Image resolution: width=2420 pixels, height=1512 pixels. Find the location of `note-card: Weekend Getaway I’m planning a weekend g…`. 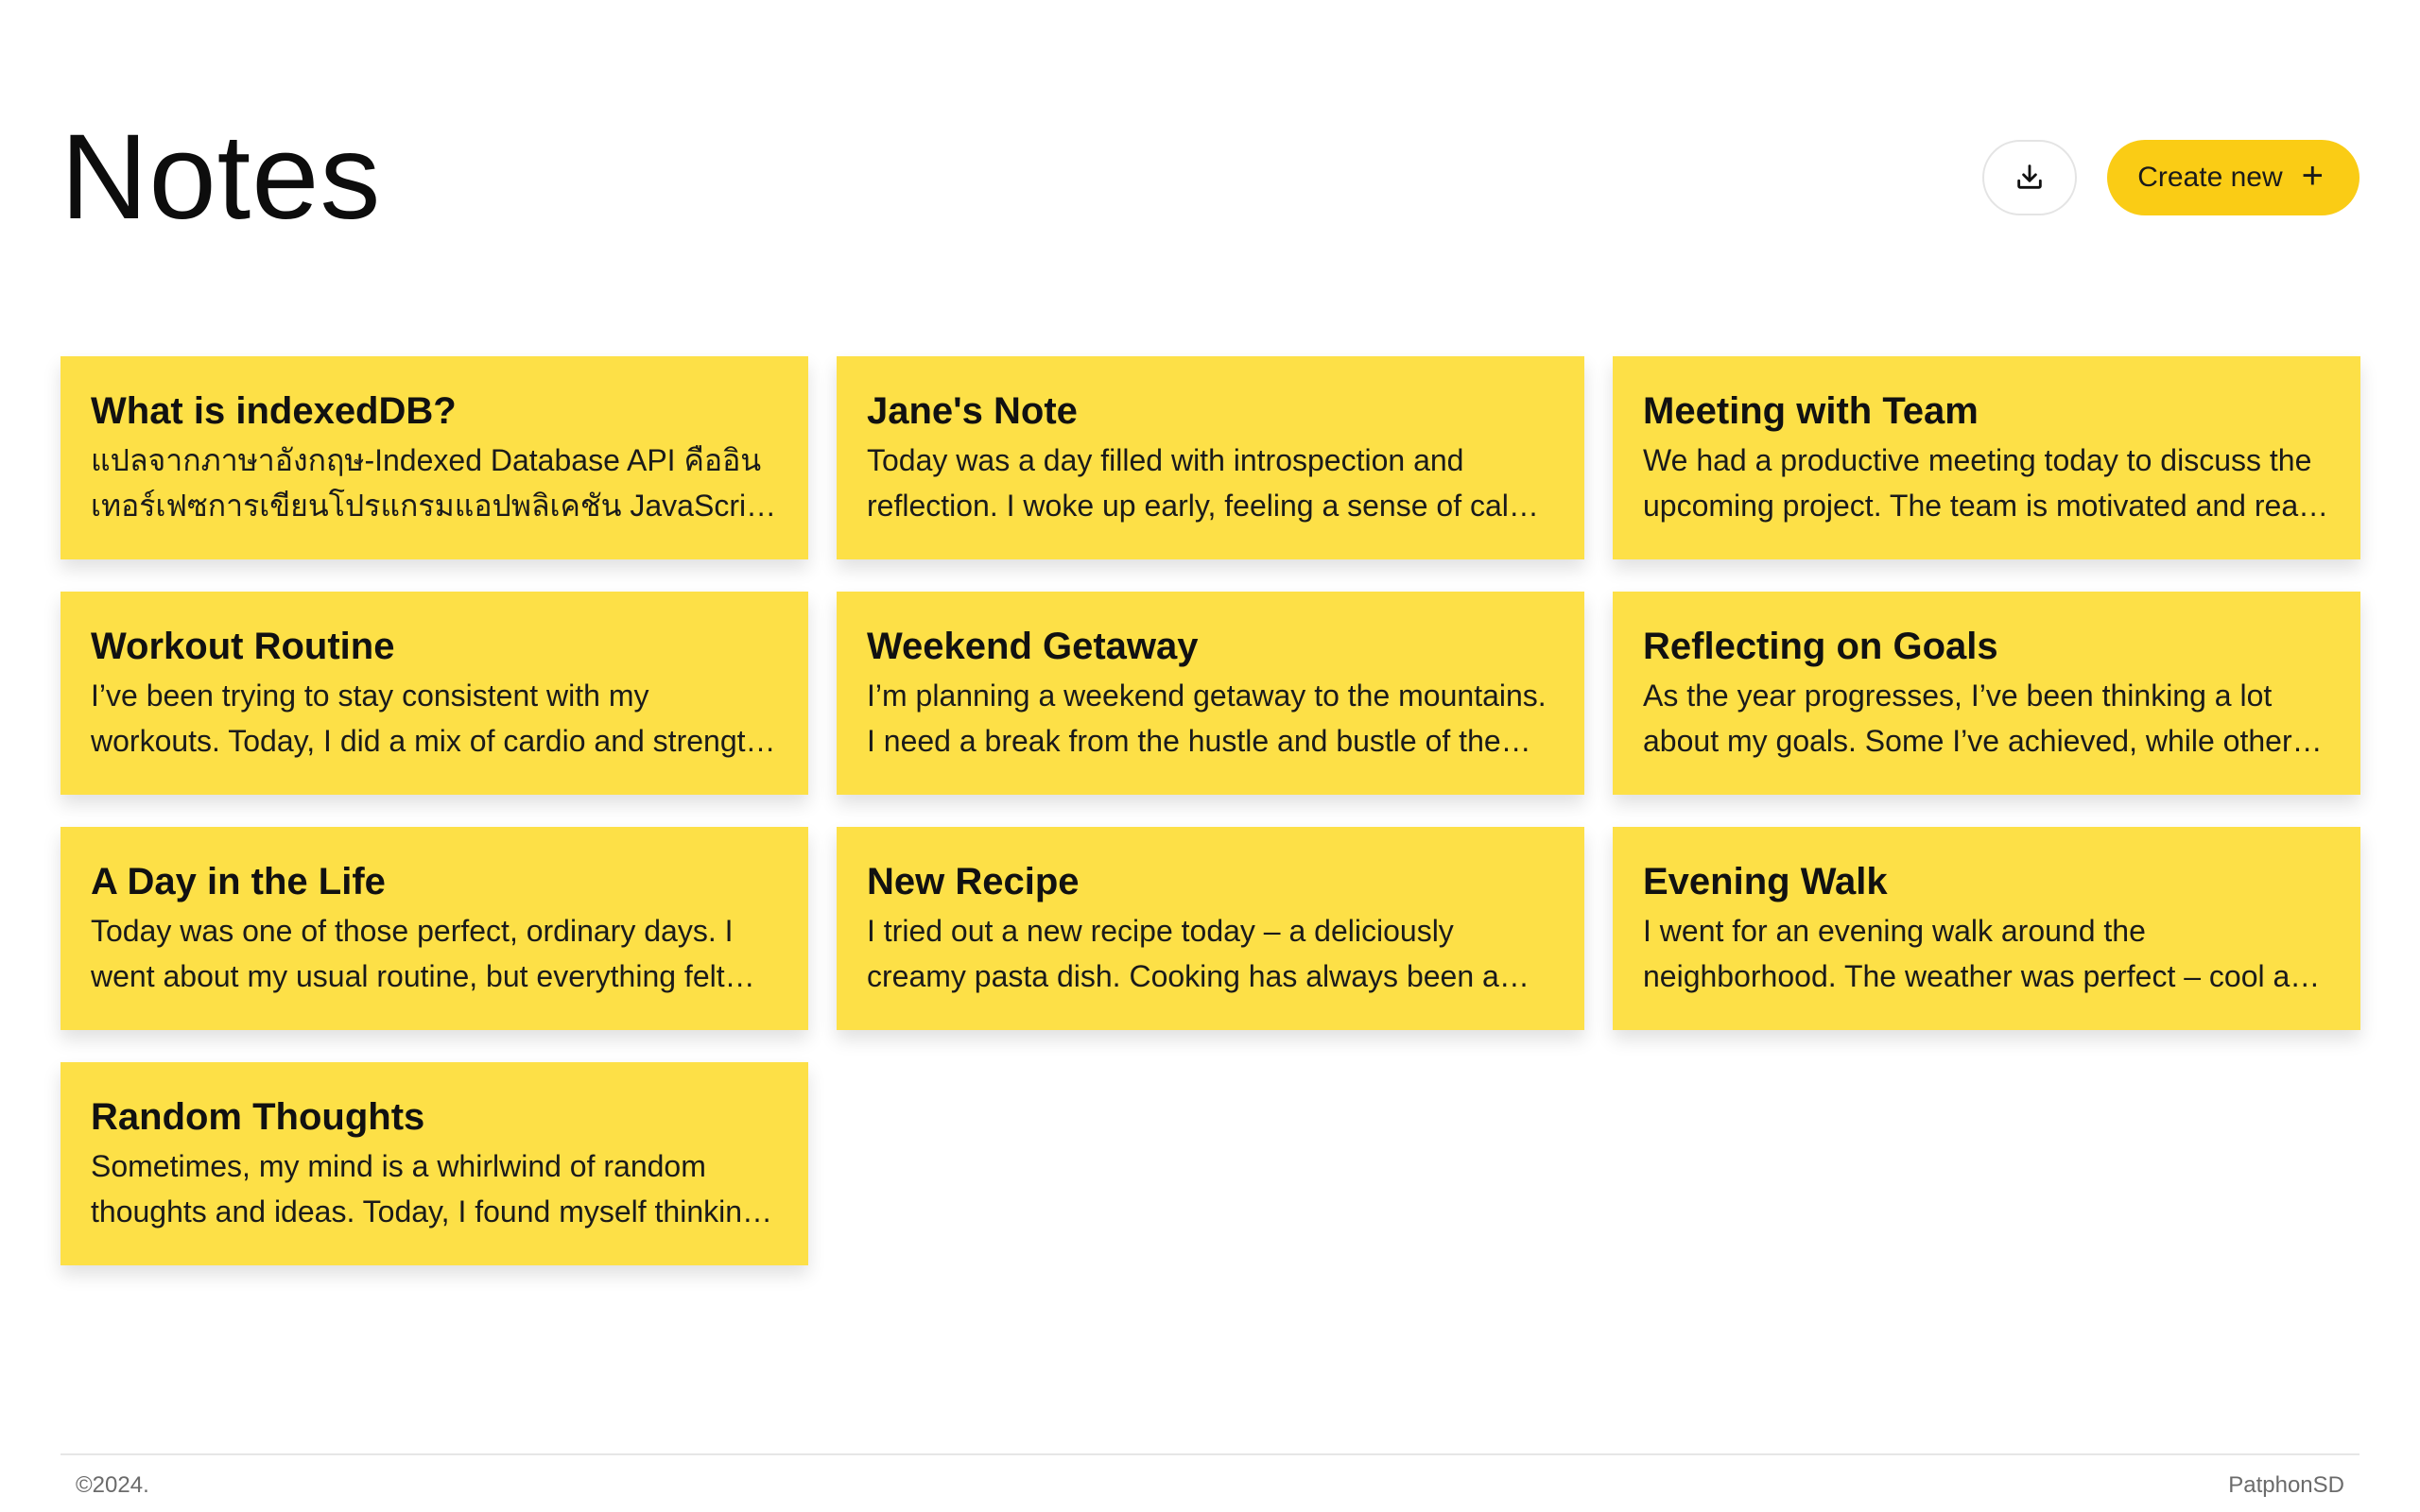

note-card: Weekend Getaway I’m planning a weekend g… is located at coordinates (1210, 693).